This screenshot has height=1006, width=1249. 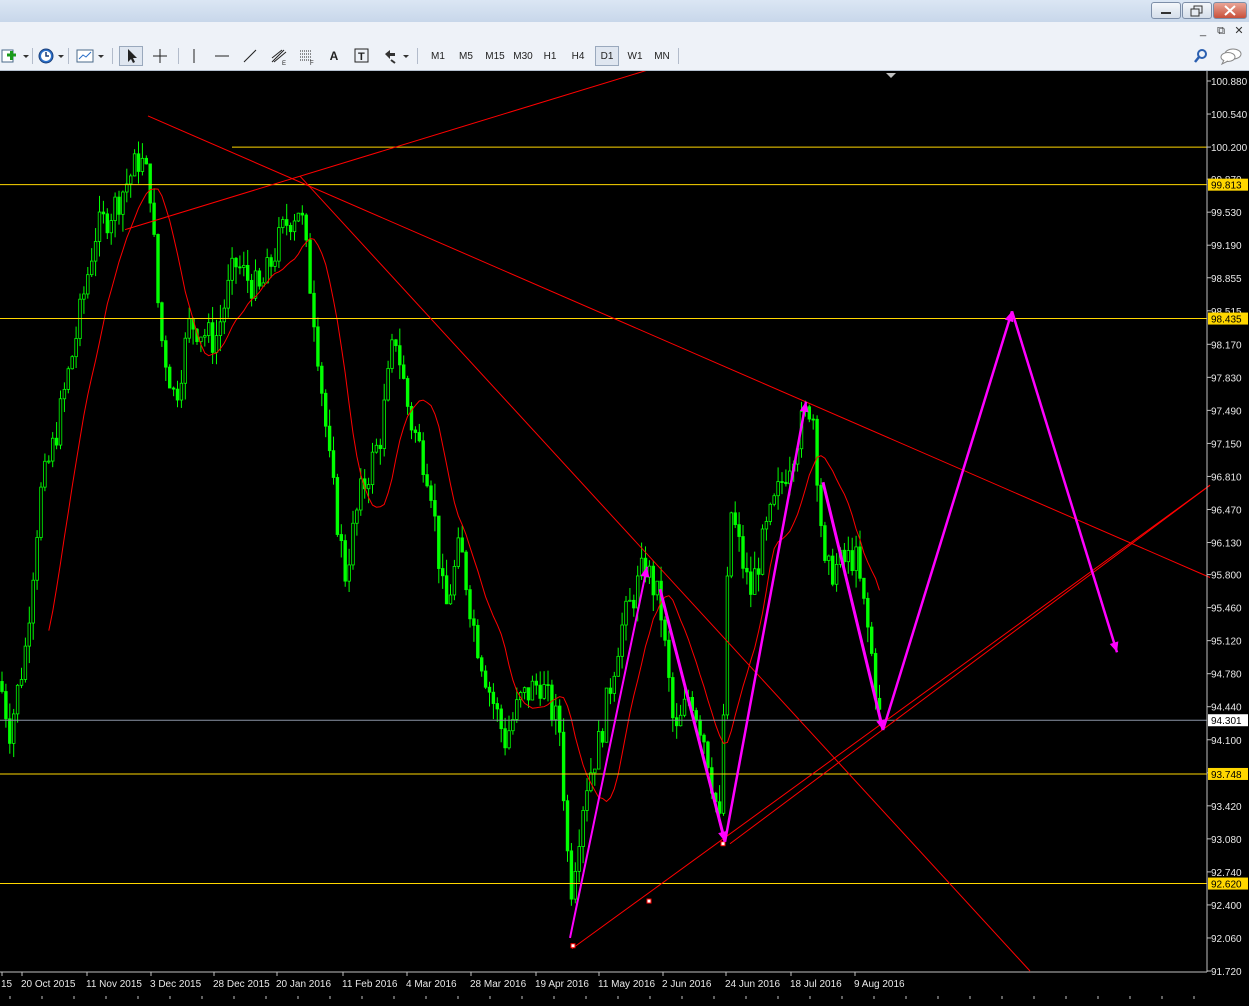 I want to click on vertical-line-icon, so click(x=194, y=56).